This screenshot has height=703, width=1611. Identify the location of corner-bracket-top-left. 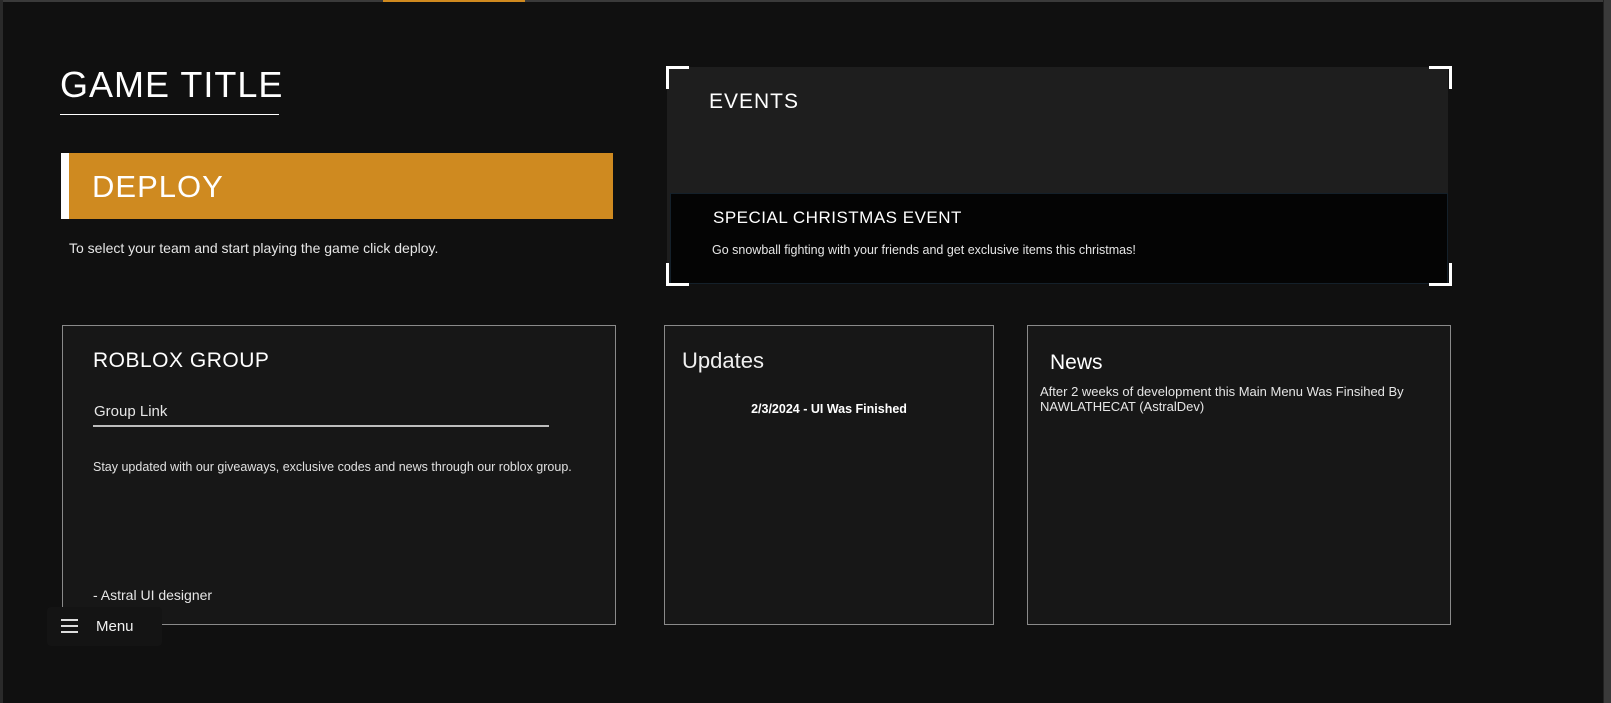
(677, 77).